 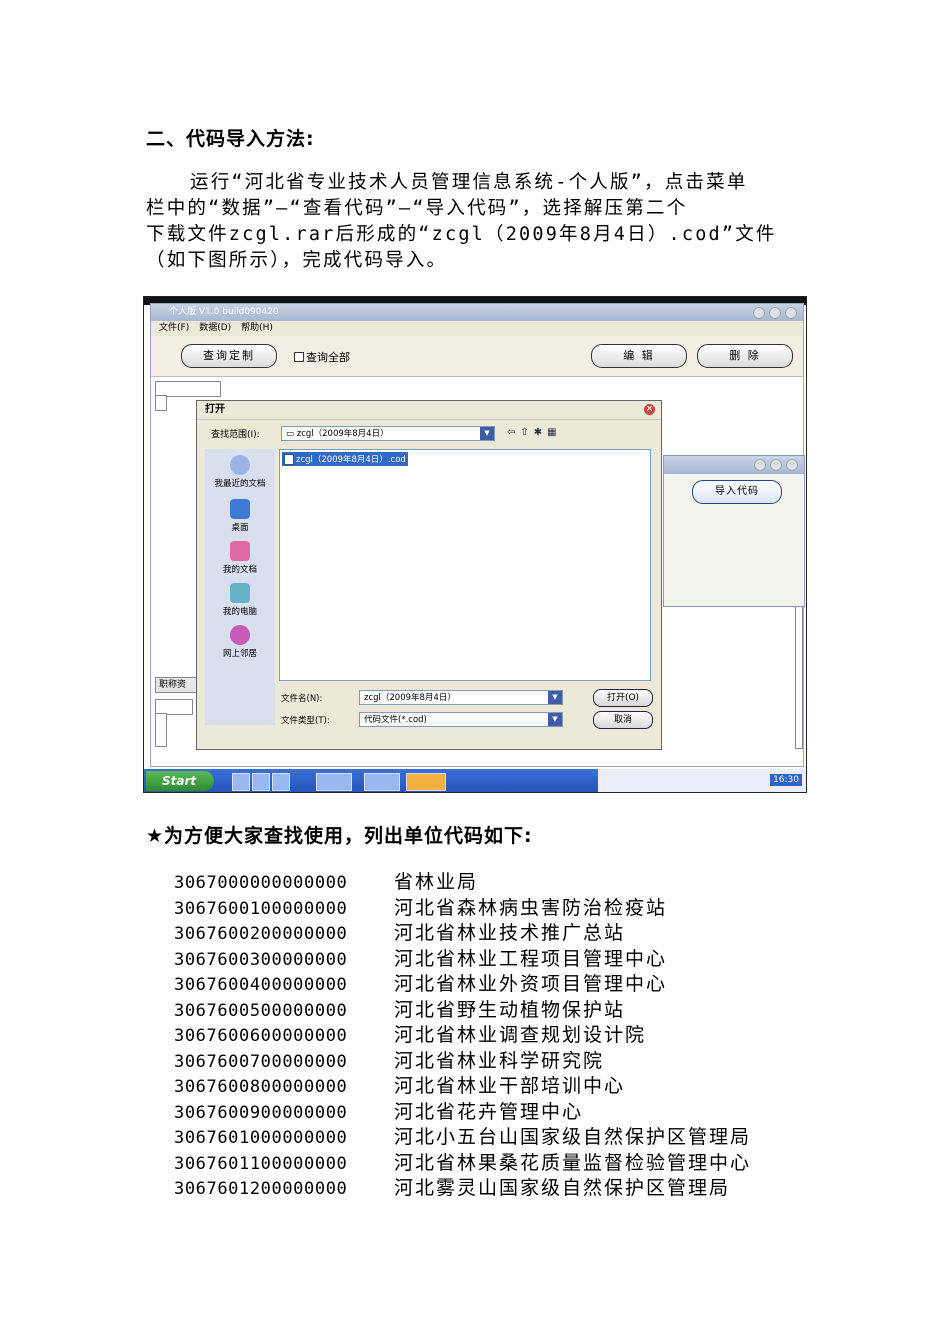 I want to click on paragraph-line: 栏中的“数据”—“查看代码”—“导入代码”，选择解压第二个, so click(x=417, y=208).